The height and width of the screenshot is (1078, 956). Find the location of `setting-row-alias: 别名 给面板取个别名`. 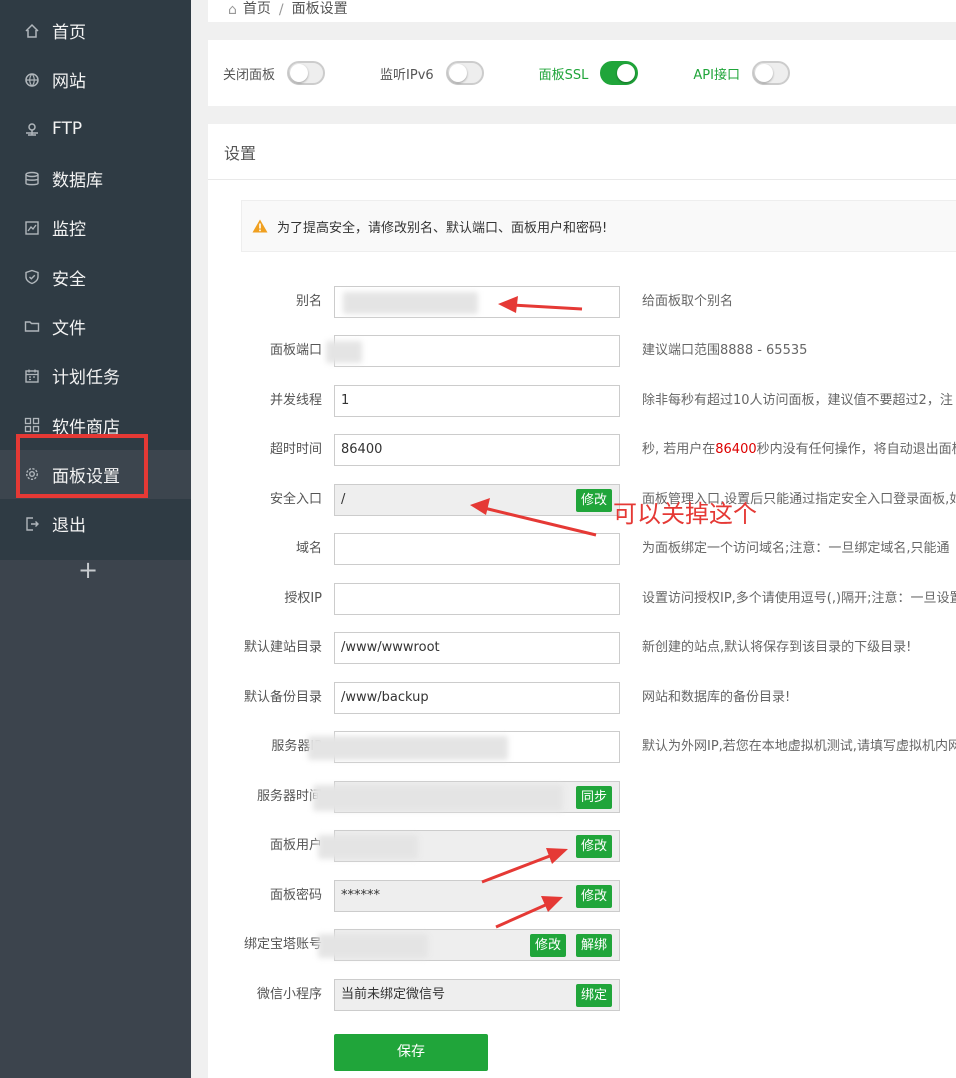

setting-row-alias: 别名 给面板取个别名 is located at coordinates (582, 302).